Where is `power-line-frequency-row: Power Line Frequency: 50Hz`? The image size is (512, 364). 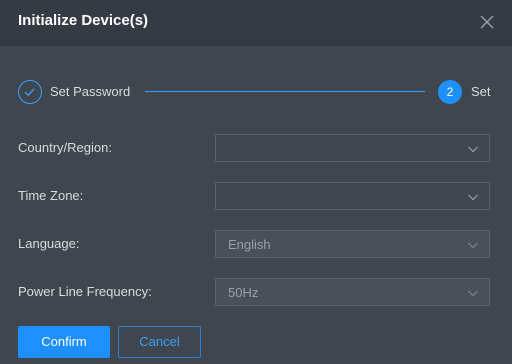
power-line-frequency-row: Power Line Frequency: 50Hz is located at coordinates (254, 292).